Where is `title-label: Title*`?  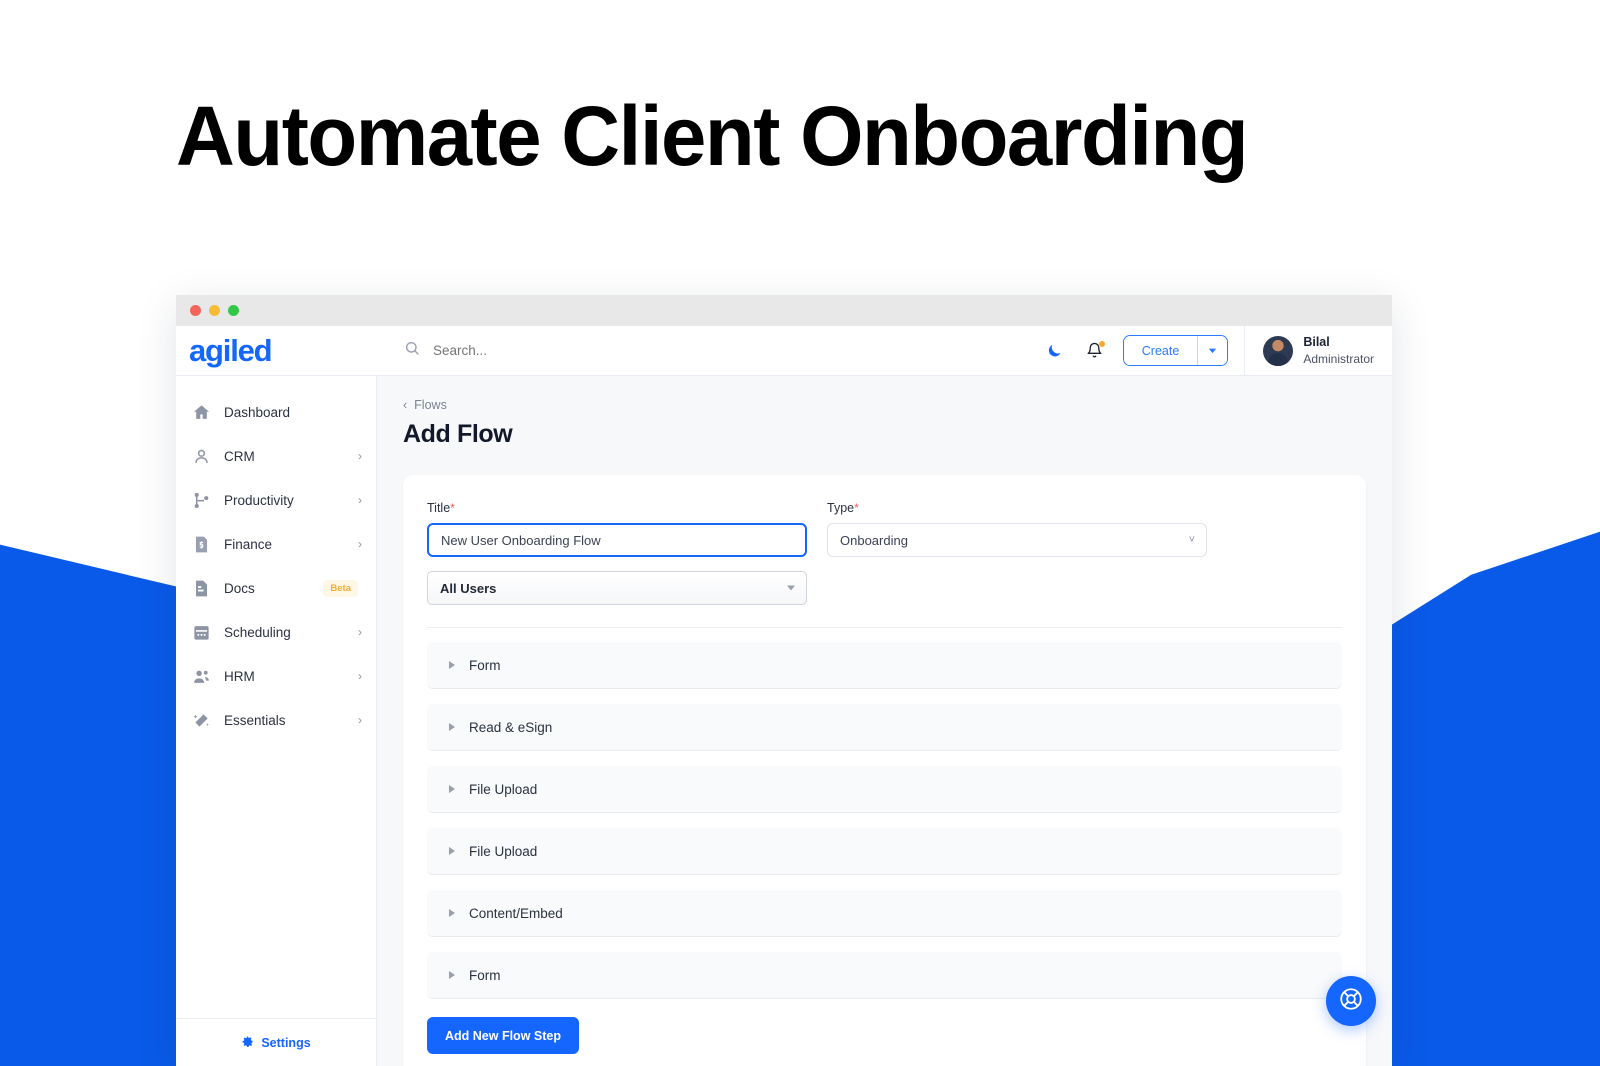
title-label: Title* is located at coordinates (441, 508).